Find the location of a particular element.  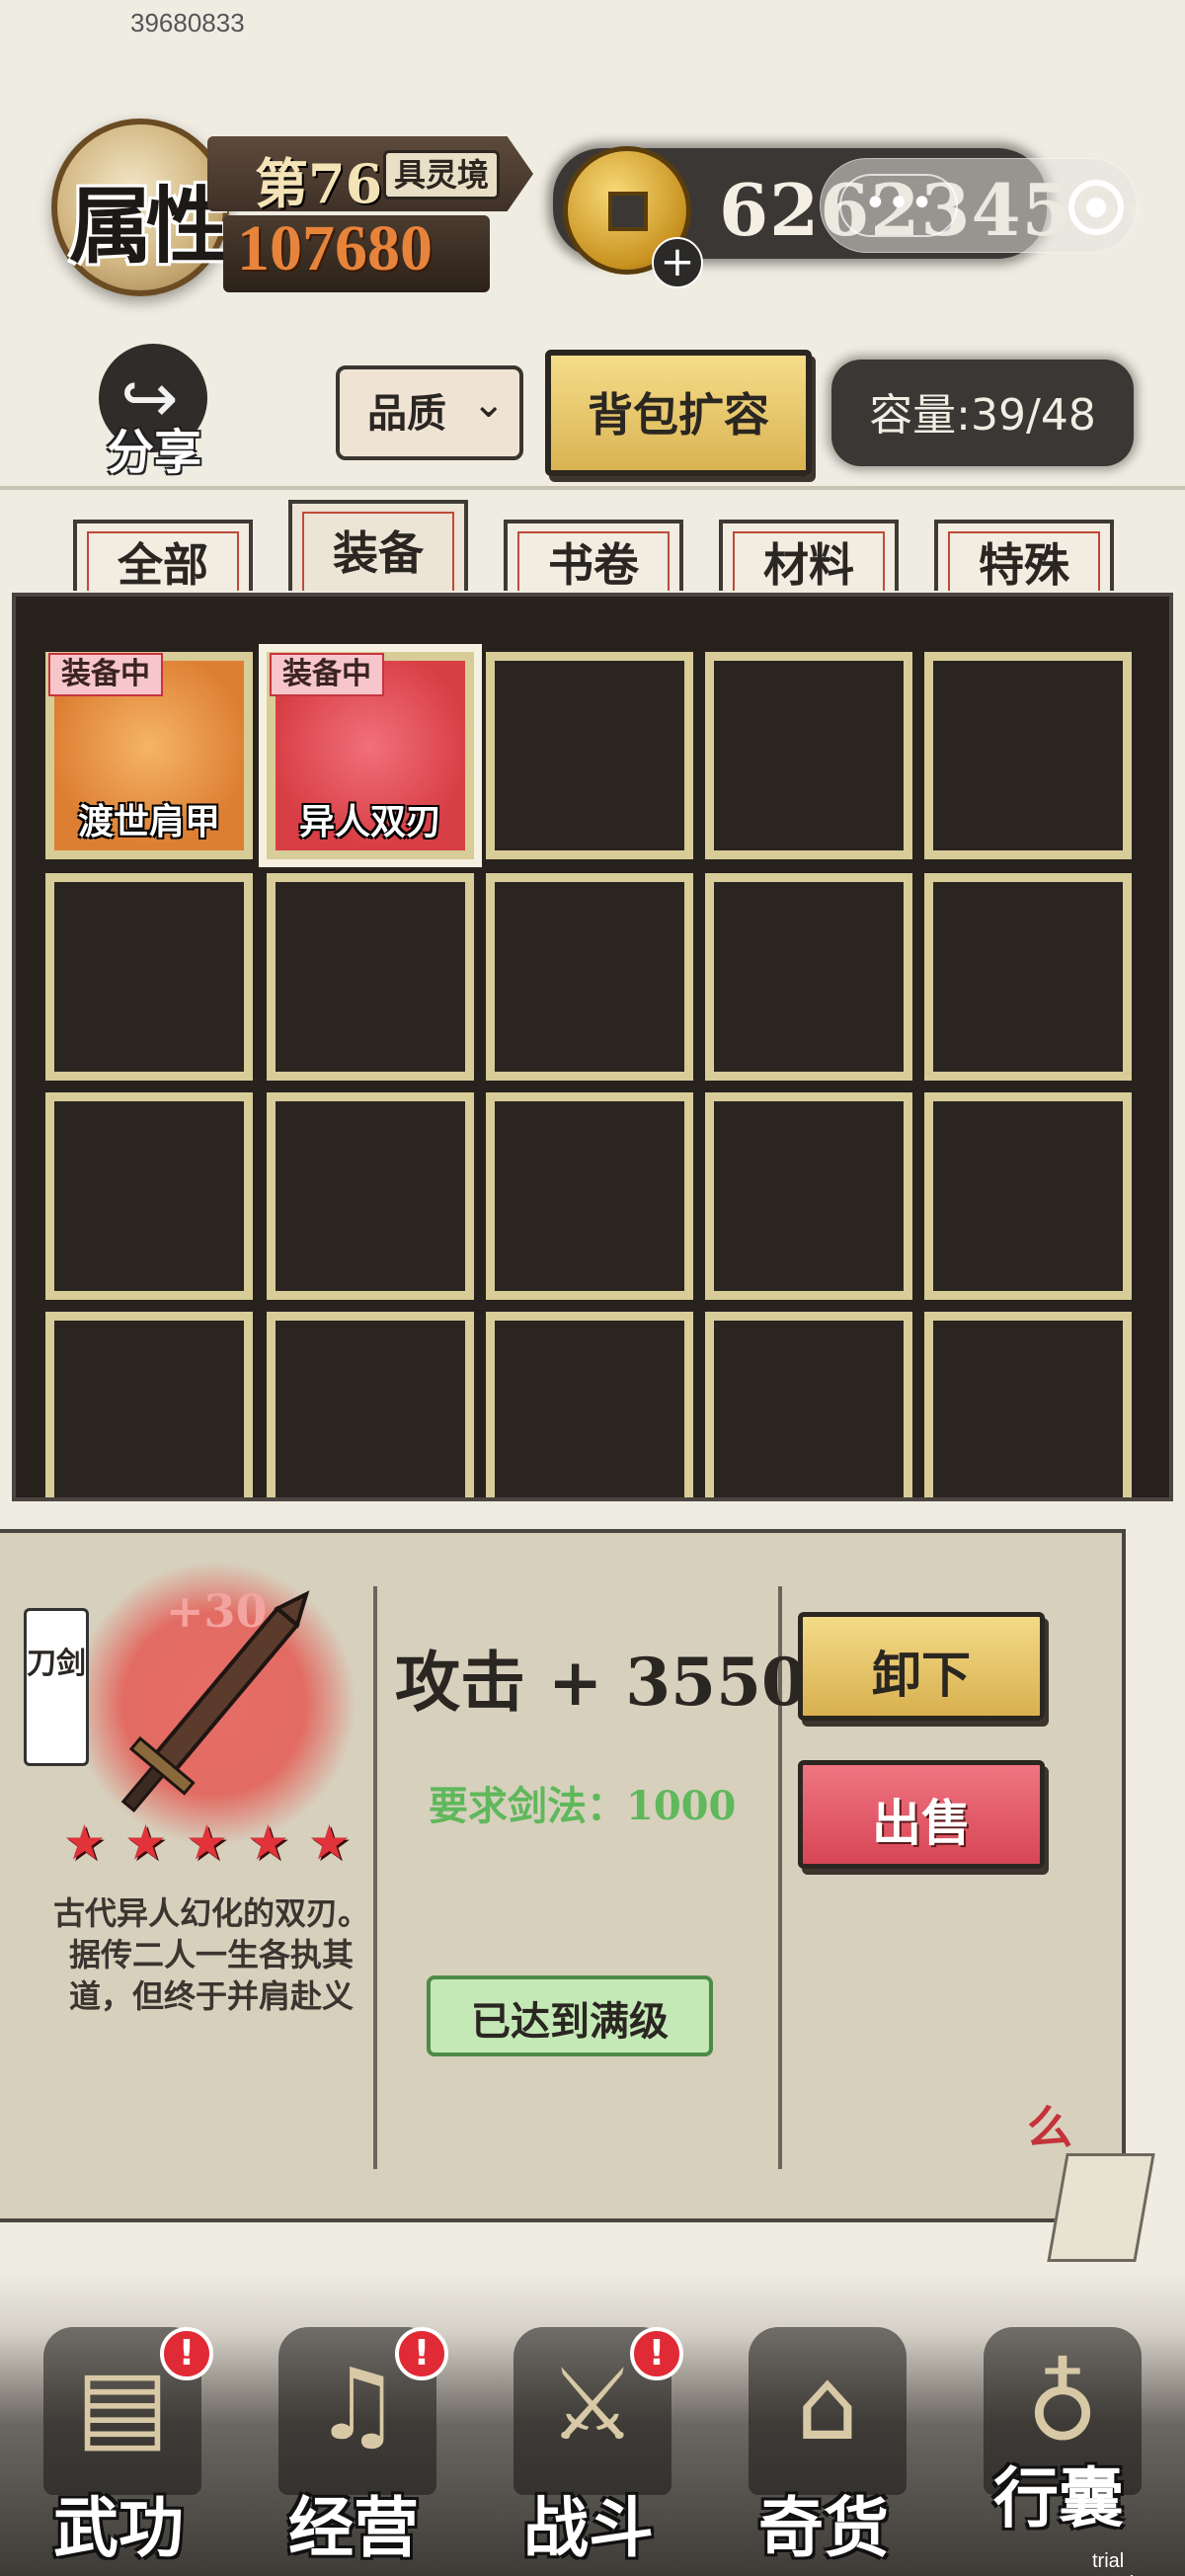

trial-version-label: trial version is located at coordinates (1123, 2563).